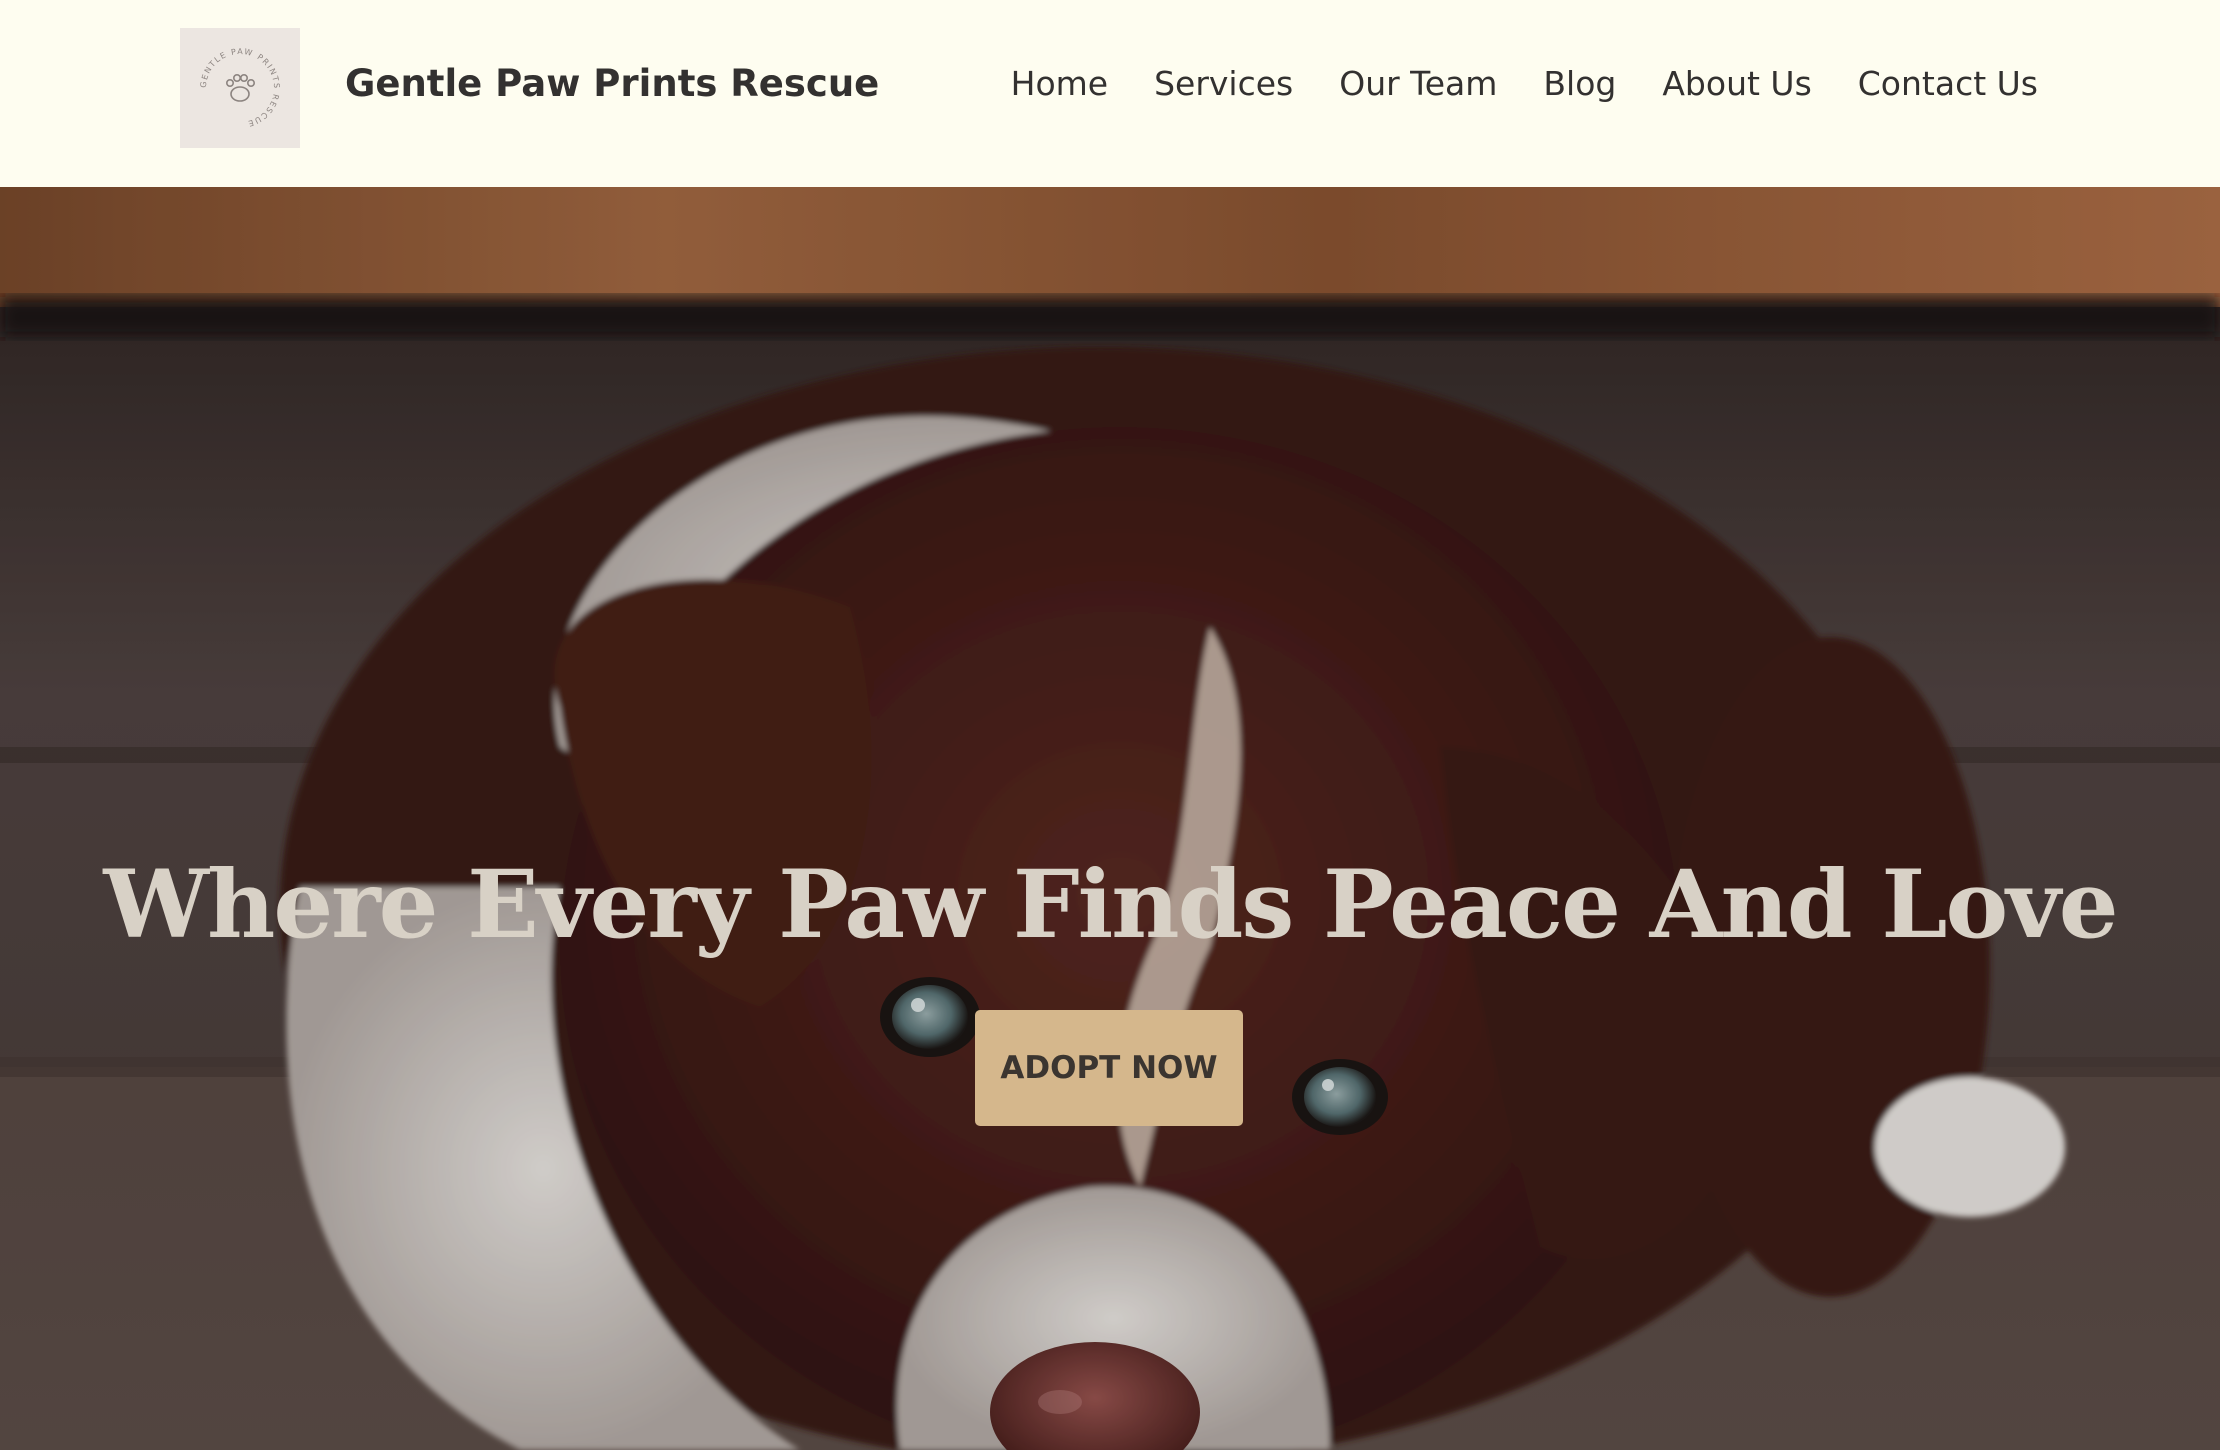  Describe the element at coordinates (1579, 83) in the screenshot. I see `nav-blog: Blog` at that location.